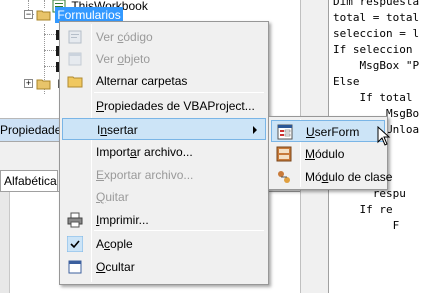 This screenshot has height=293, width=435. What do you see at coordinates (384, 136) in the screenshot?
I see `mouse-cursor-icon` at bounding box center [384, 136].